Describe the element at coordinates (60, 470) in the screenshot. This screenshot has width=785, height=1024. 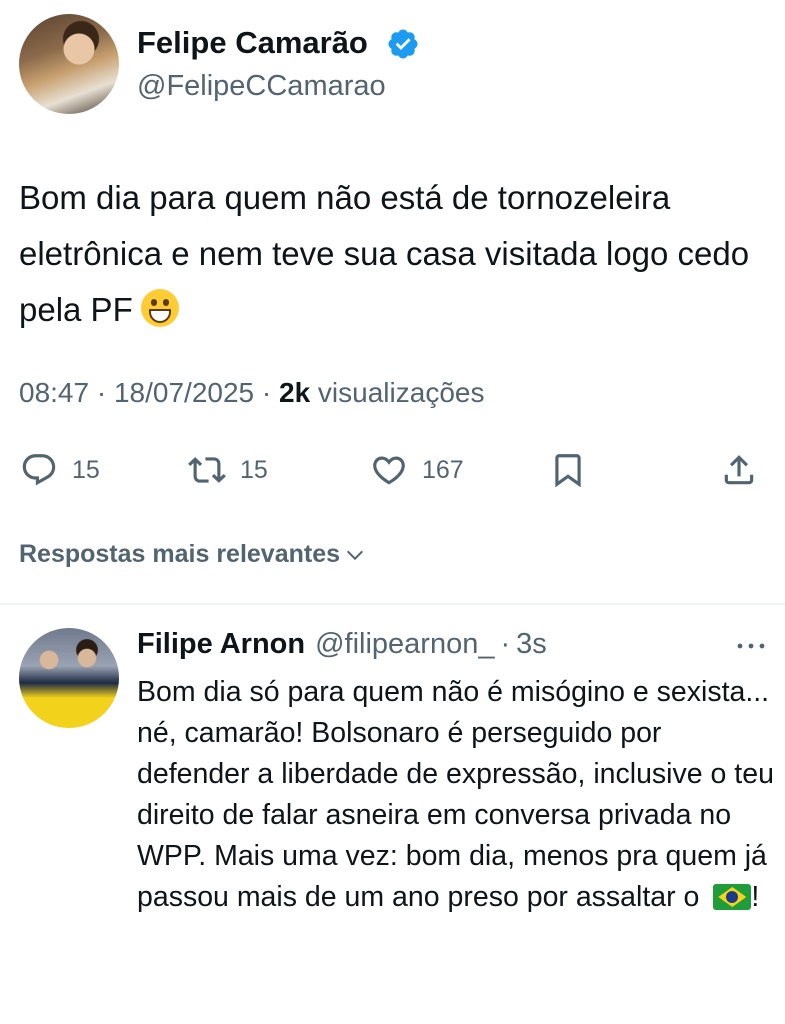
I see `reply-button: 15` at that location.